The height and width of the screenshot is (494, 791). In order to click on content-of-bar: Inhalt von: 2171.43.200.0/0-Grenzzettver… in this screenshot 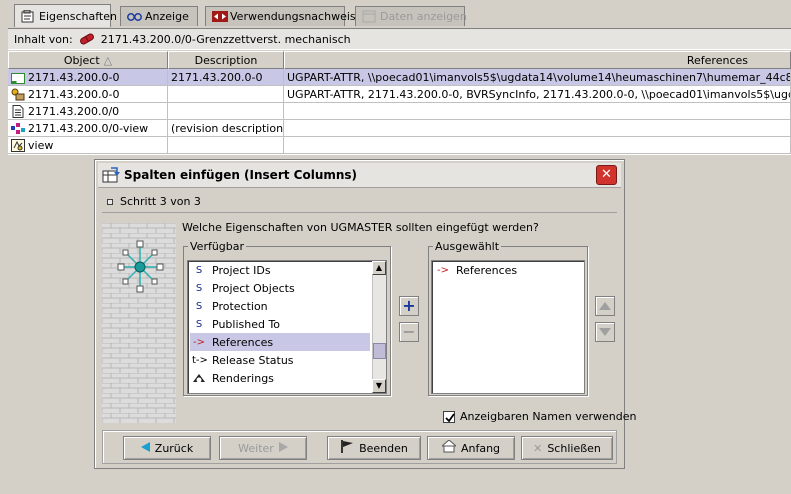, I will do `click(399, 39)`.